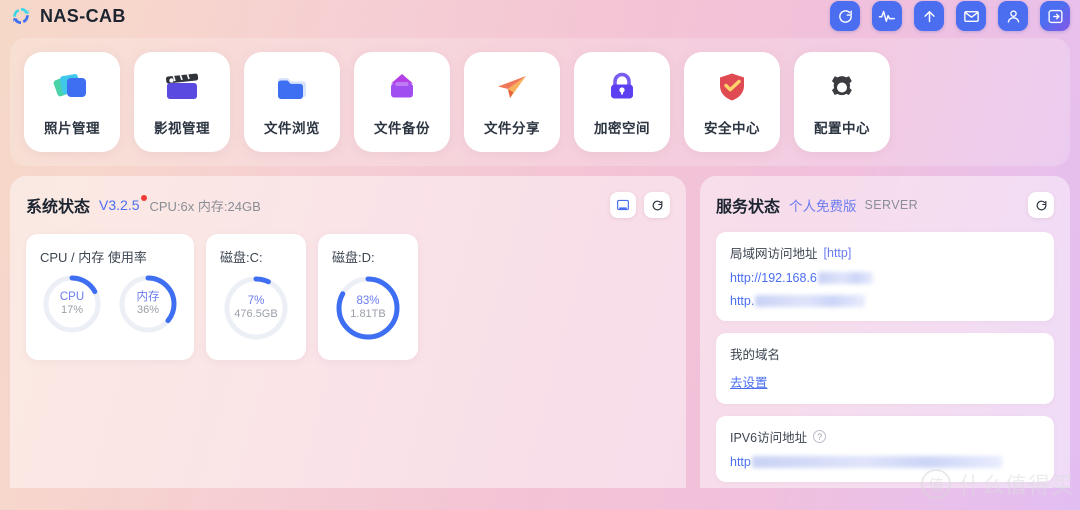 This screenshot has height=510, width=1080. I want to click on gauge-label: CPU, so click(72, 297).